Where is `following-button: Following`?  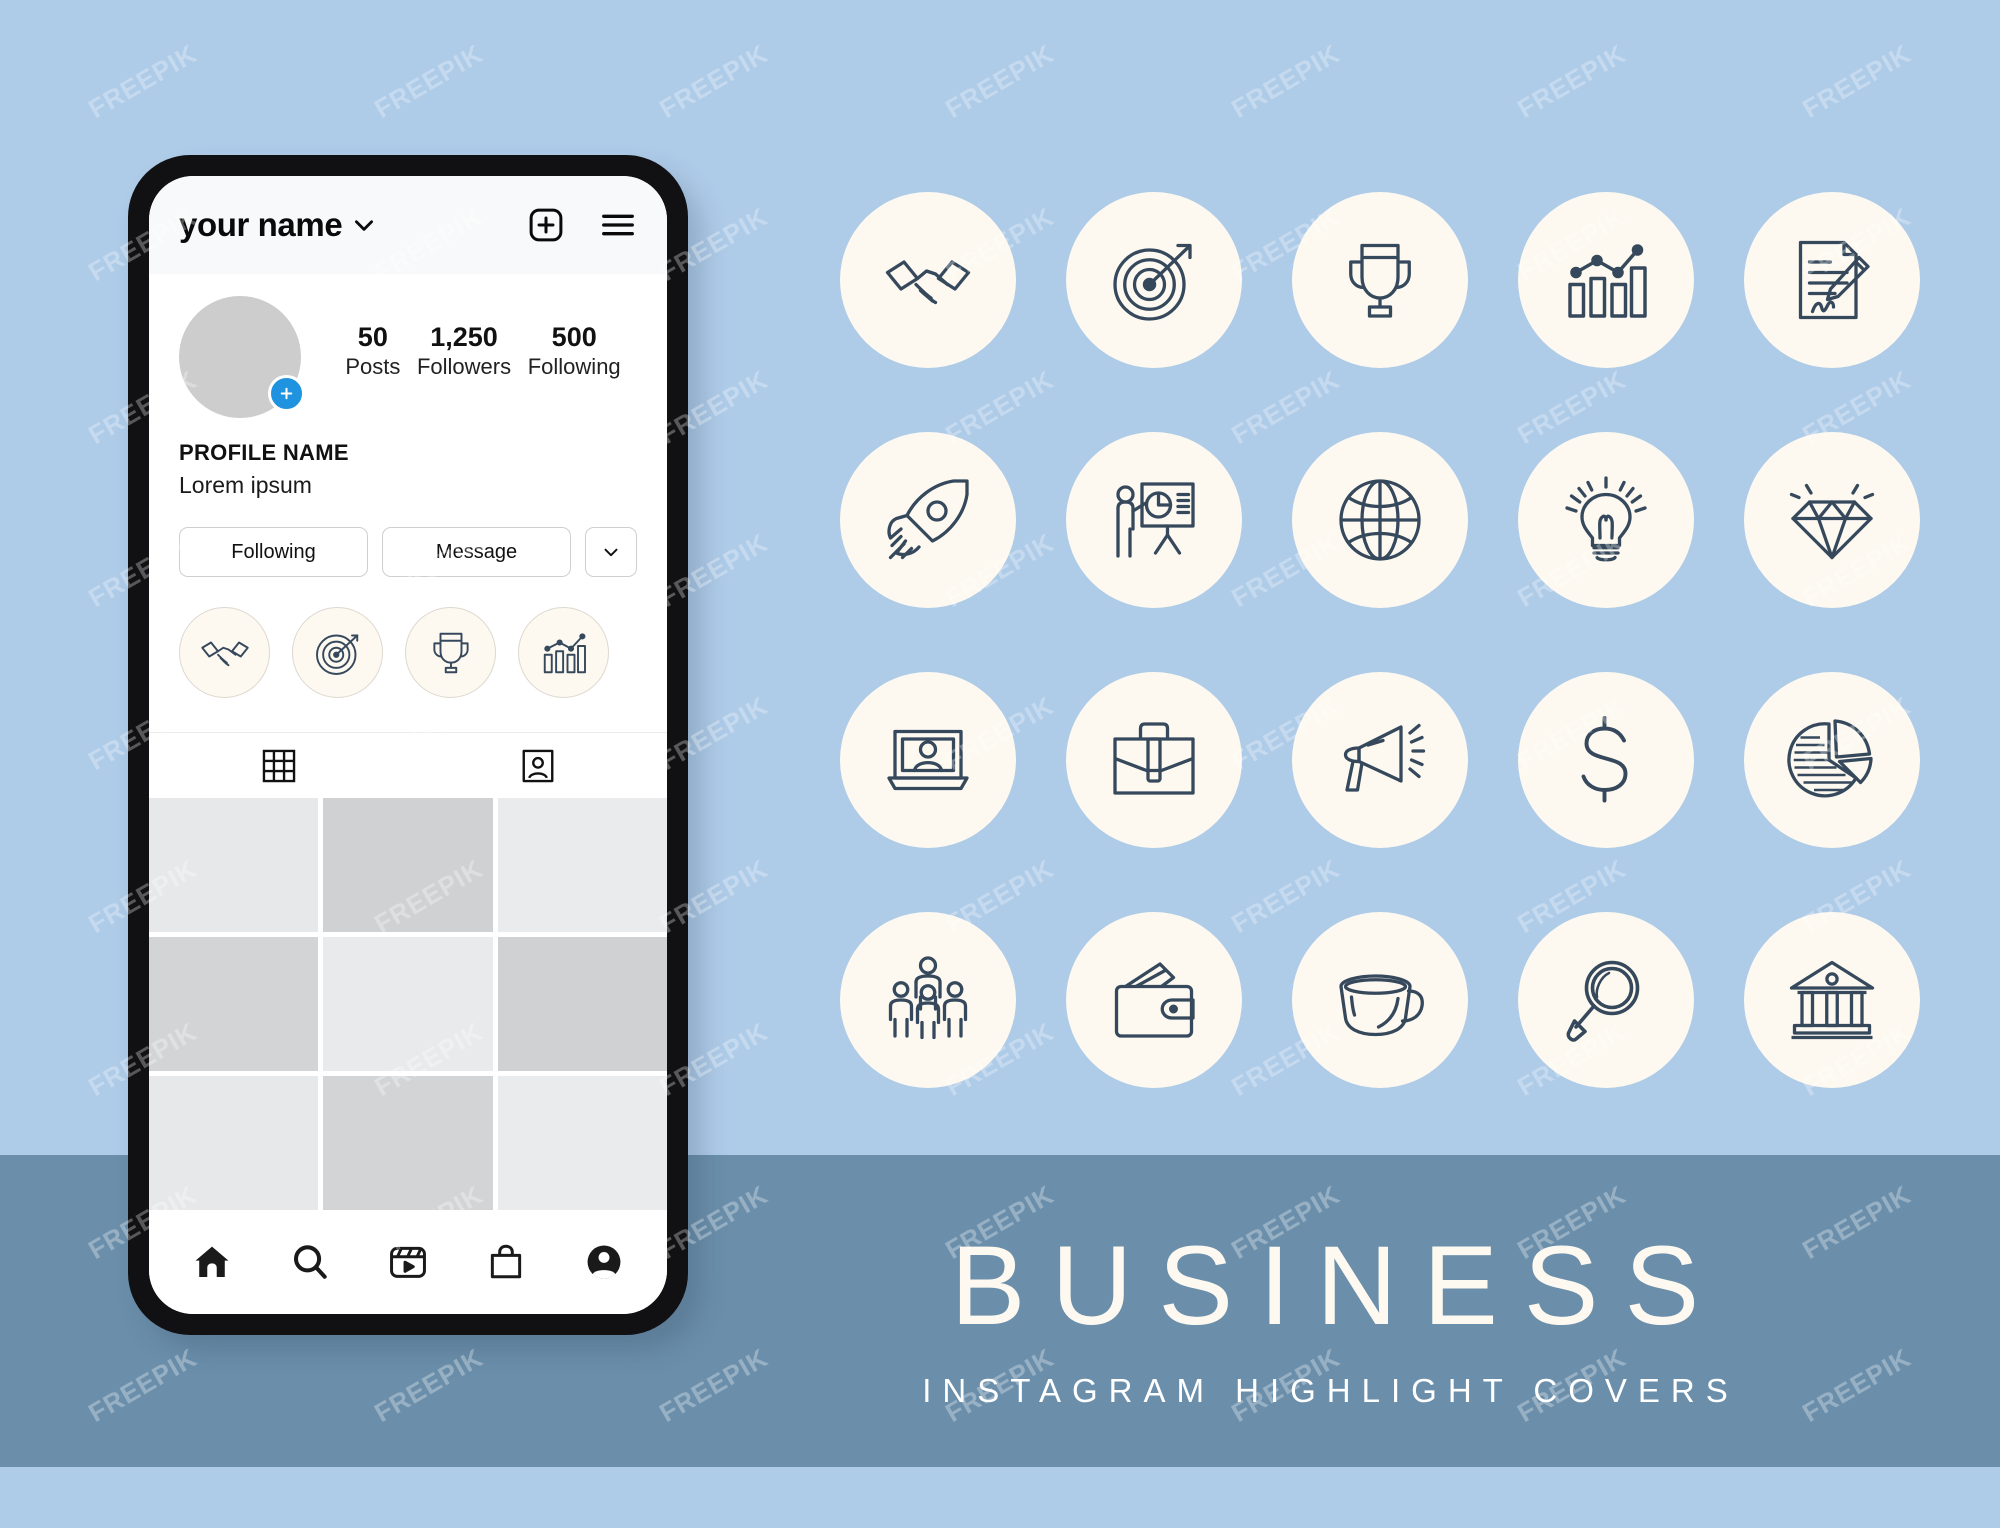 following-button: Following is located at coordinates (273, 552).